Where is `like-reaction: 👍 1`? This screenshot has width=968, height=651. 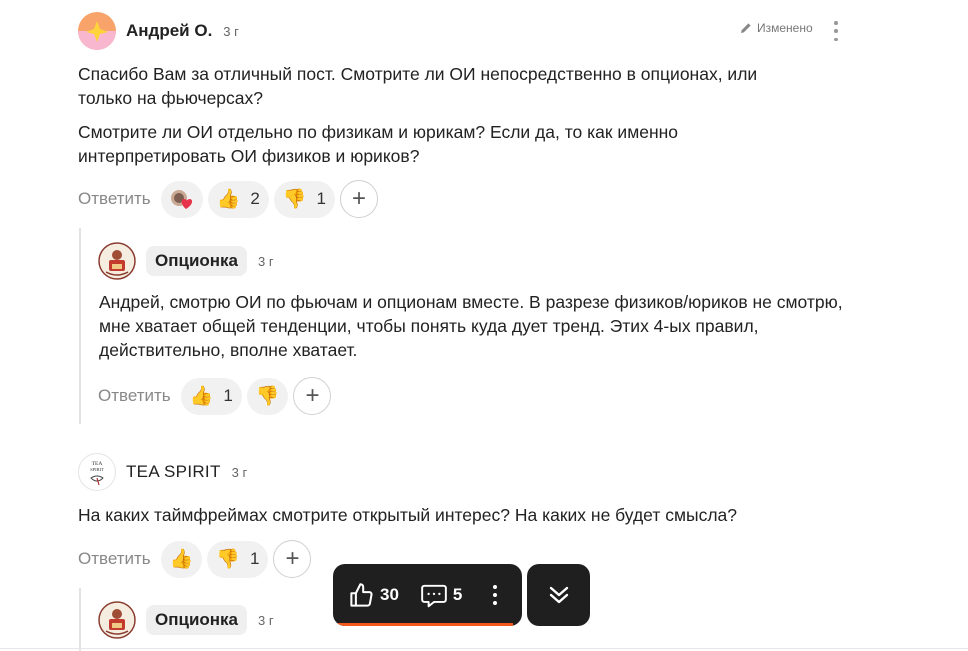
like-reaction: 👍 1 is located at coordinates (211, 396).